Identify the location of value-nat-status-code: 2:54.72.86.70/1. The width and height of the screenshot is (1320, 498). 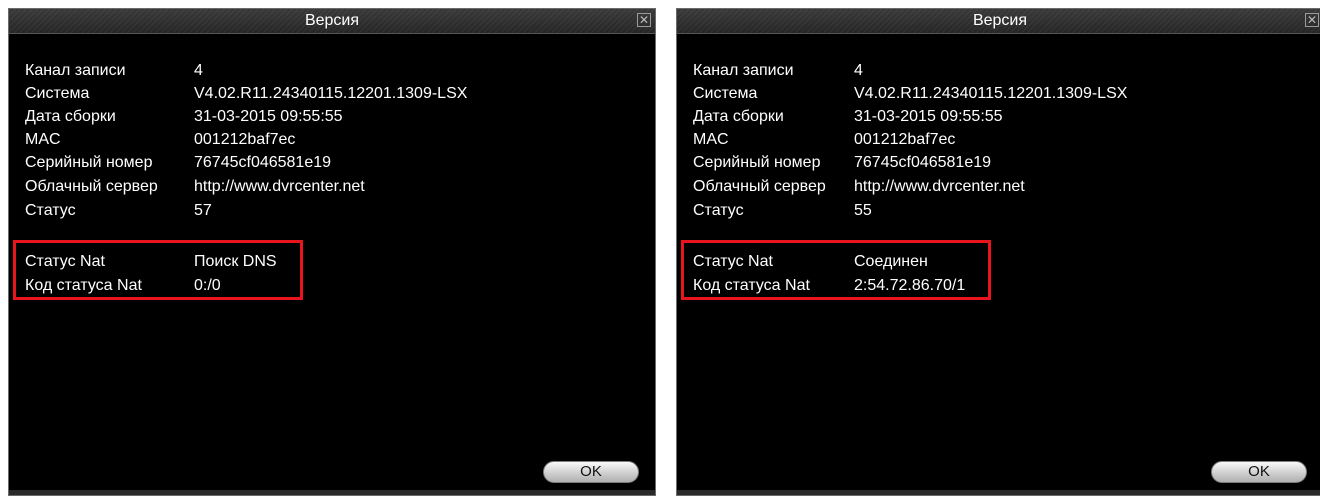
(910, 285).